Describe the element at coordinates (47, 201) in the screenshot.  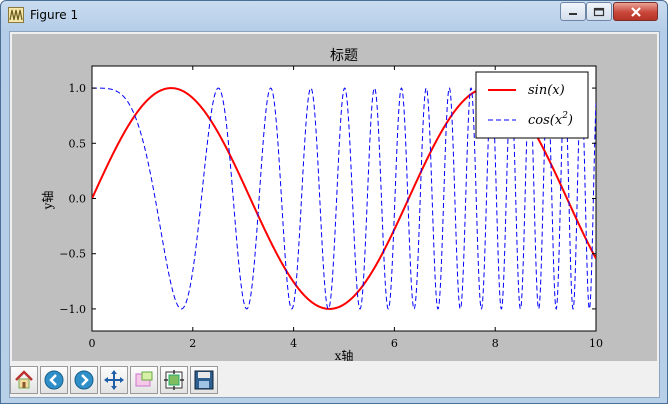
I see `y-axis-label: y轴` at that location.